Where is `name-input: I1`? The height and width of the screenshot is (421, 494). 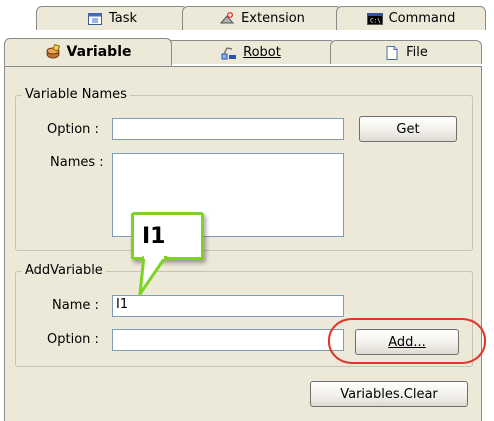
name-input: I1 is located at coordinates (228, 306).